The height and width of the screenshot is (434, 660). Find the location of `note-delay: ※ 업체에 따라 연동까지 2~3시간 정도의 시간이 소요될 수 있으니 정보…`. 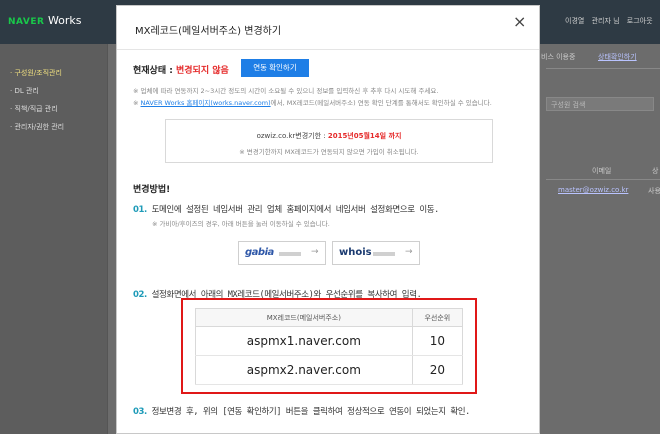

note-delay: ※ 업체에 따라 연동까지 2~3시간 정도의 시간이 소요될 수 있으니 정보… is located at coordinates (286, 91).